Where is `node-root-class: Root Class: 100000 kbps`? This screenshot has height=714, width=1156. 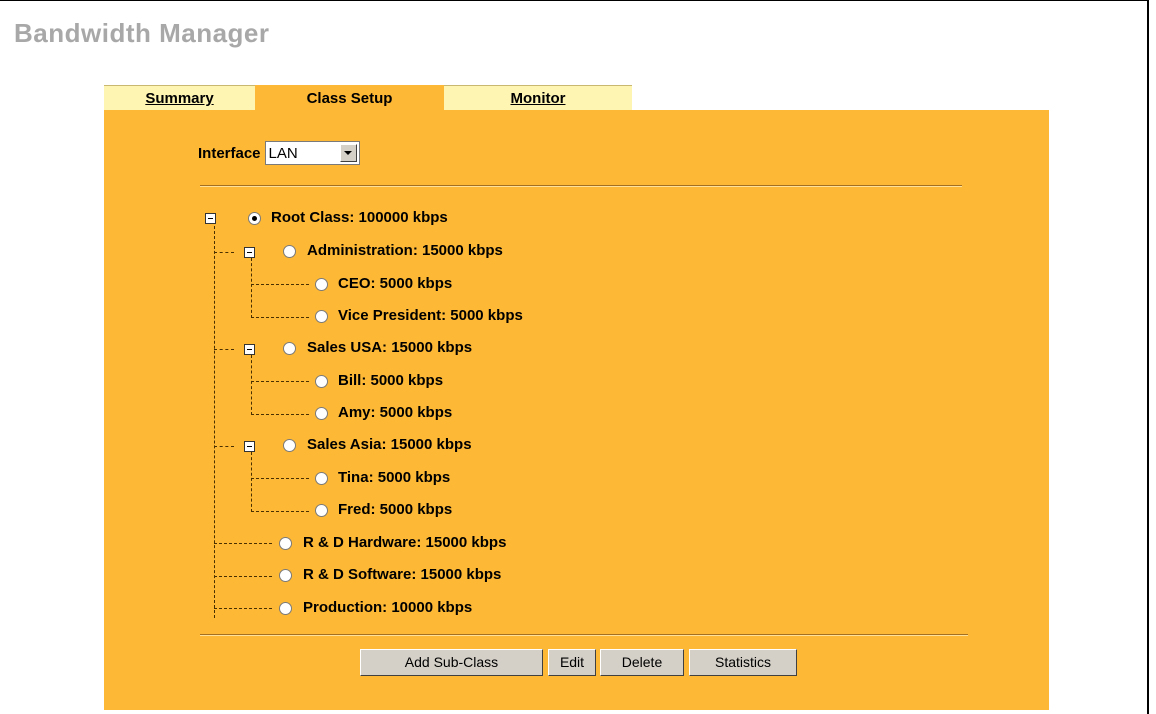 node-root-class: Root Class: 100000 kbps is located at coordinates (359, 217).